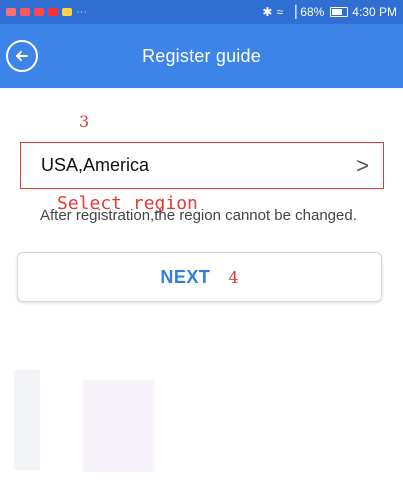  What do you see at coordinates (11, 12) in the screenshot?
I see `notification-icon` at bounding box center [11, 12].